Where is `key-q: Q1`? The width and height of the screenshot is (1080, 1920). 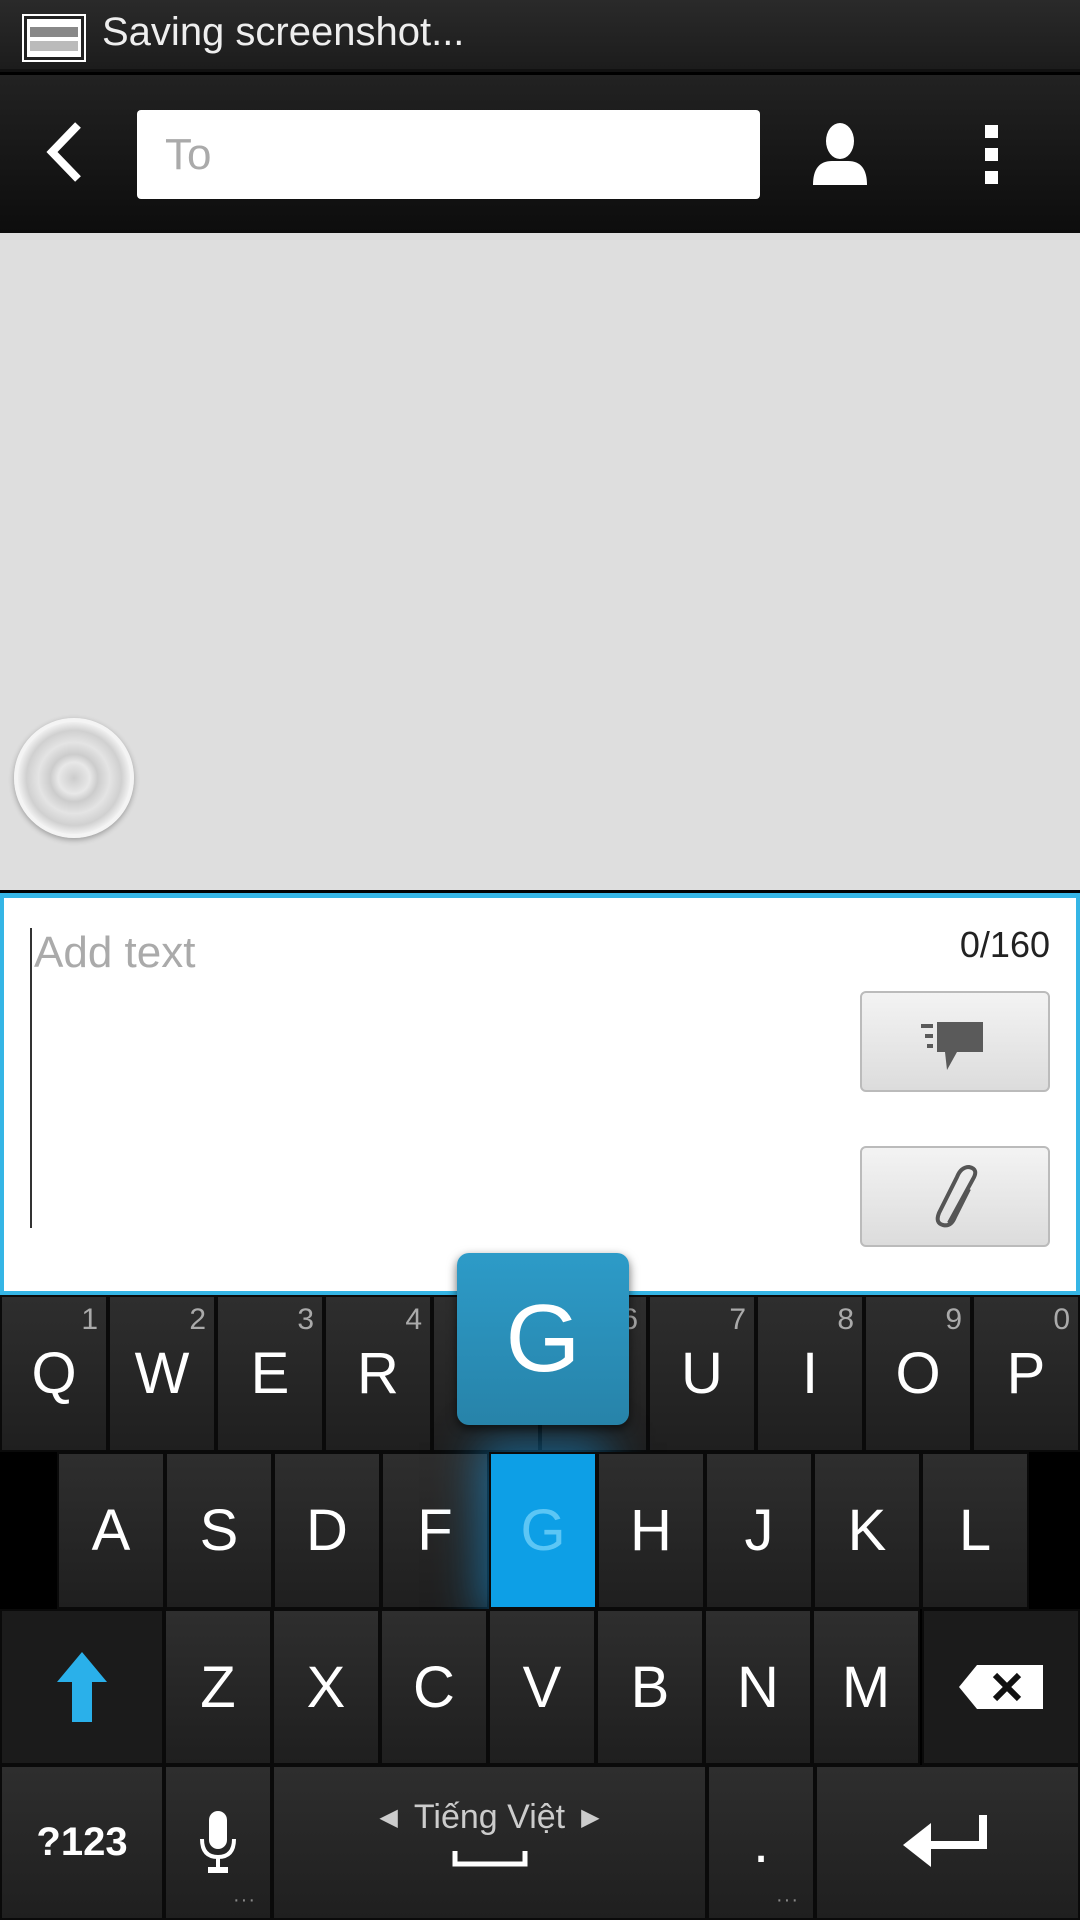
key-q: Q1 is located at coordinates (54, 1373).